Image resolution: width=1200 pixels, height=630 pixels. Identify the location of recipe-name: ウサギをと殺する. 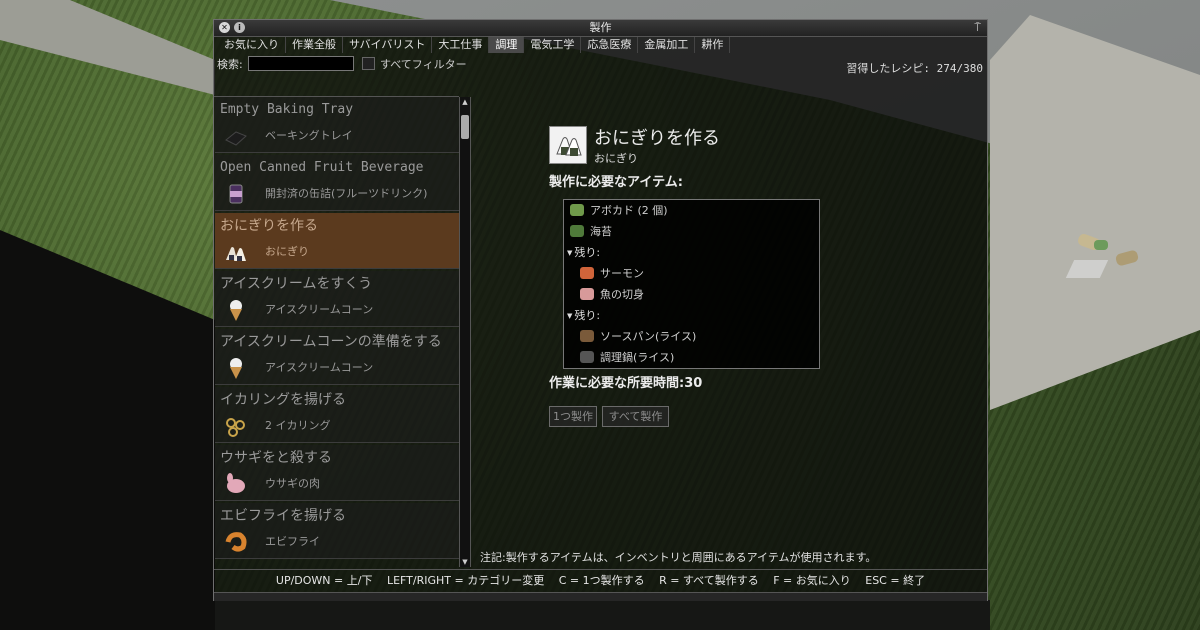
(276, 458).